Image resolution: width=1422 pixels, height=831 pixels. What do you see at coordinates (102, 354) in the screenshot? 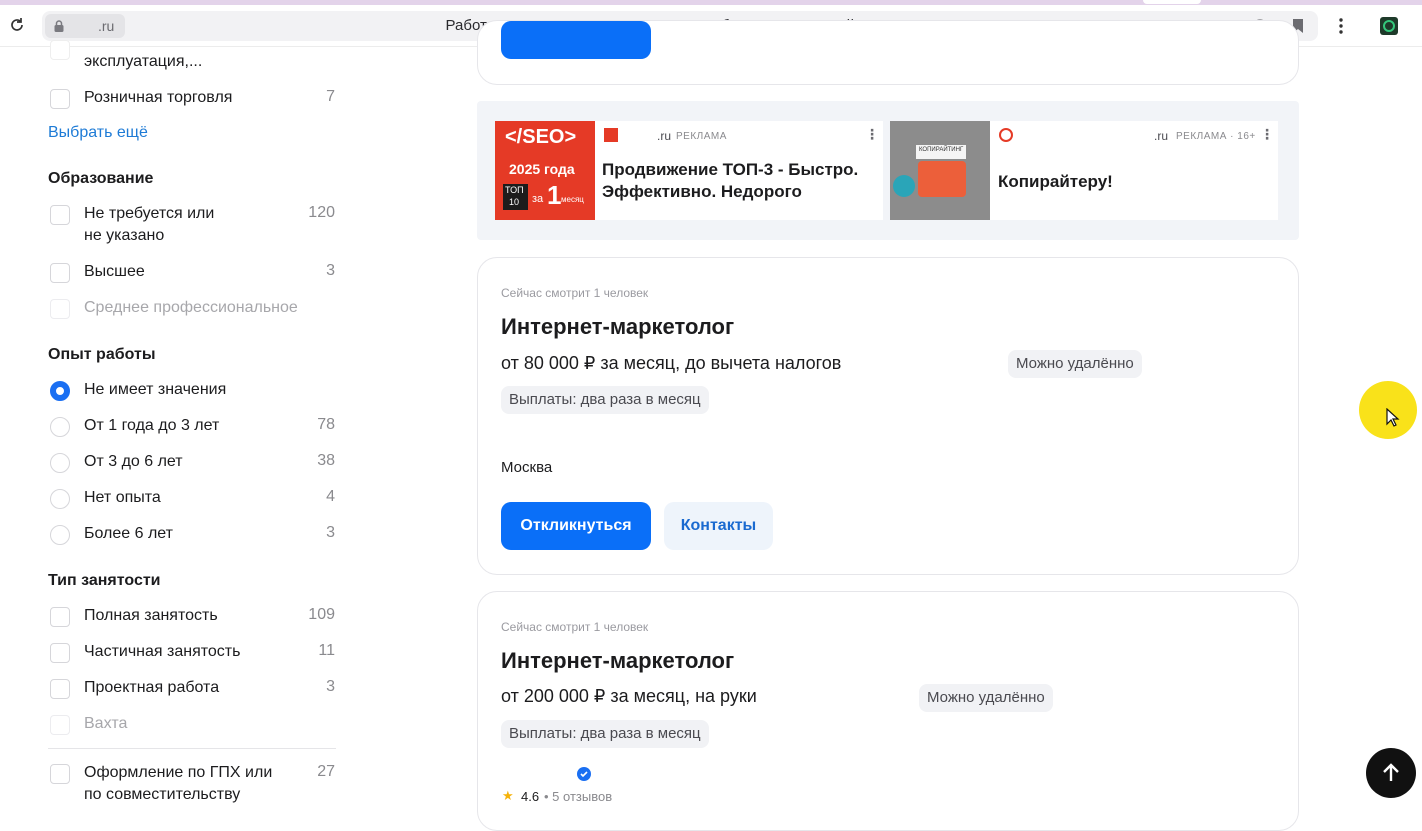
I see `section-title-experience: Опыт работы` at bounding box center [102, 354].